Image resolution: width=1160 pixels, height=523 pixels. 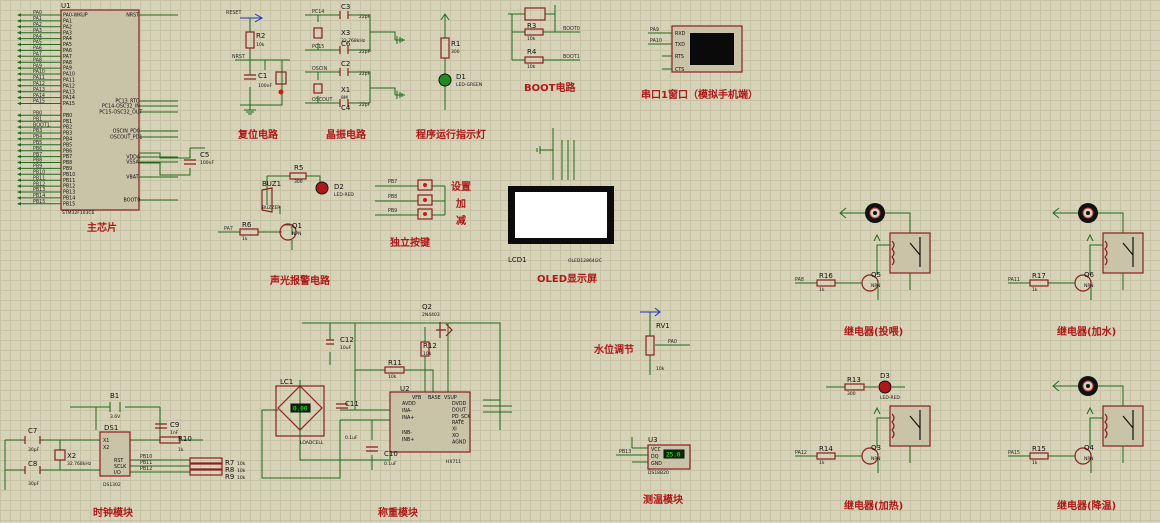 What do you see at coordinates (300, 280) in the screenshot?
I see `caption-alarm: 声光报警电路` at bounding box center [300, 280].